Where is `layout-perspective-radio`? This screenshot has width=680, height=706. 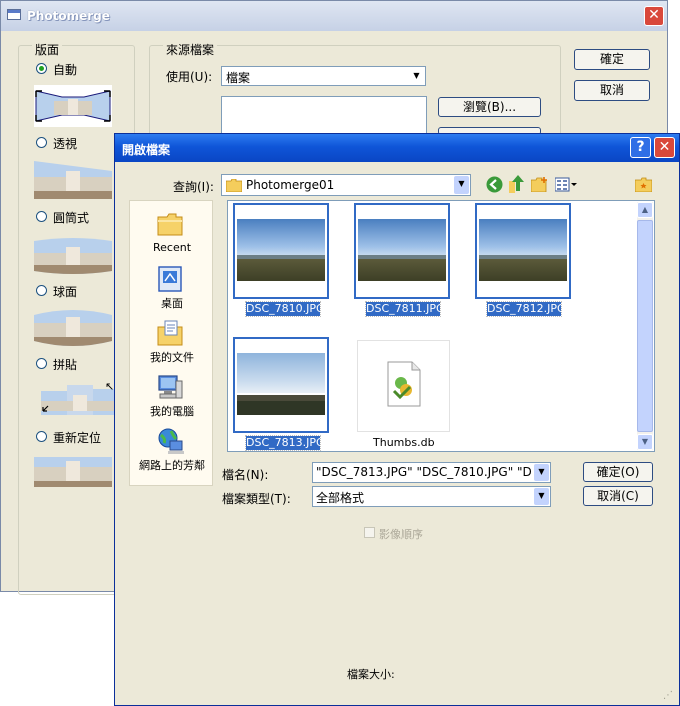 layout-perspective-radio is located at coordinates (41, 142).